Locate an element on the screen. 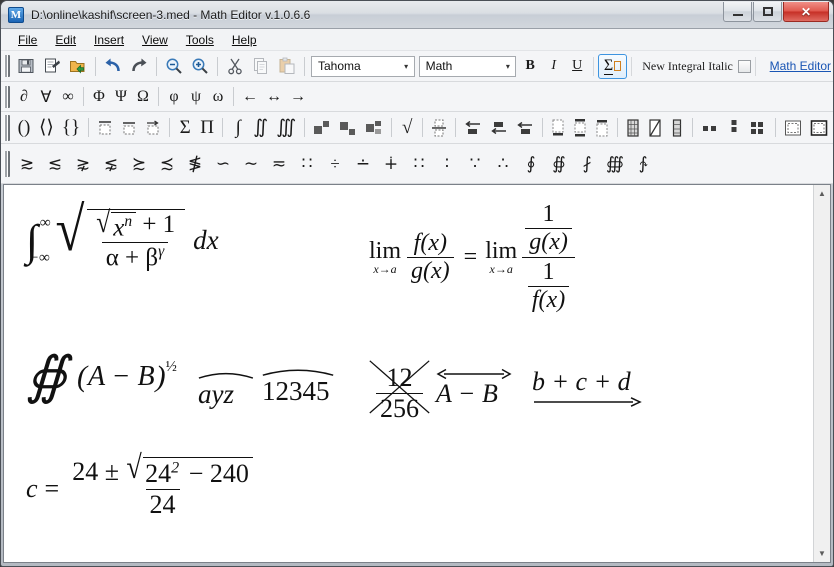 This screenshot has width=834, height=567. template-under-left-arrow is located at coordinates (499, 128).